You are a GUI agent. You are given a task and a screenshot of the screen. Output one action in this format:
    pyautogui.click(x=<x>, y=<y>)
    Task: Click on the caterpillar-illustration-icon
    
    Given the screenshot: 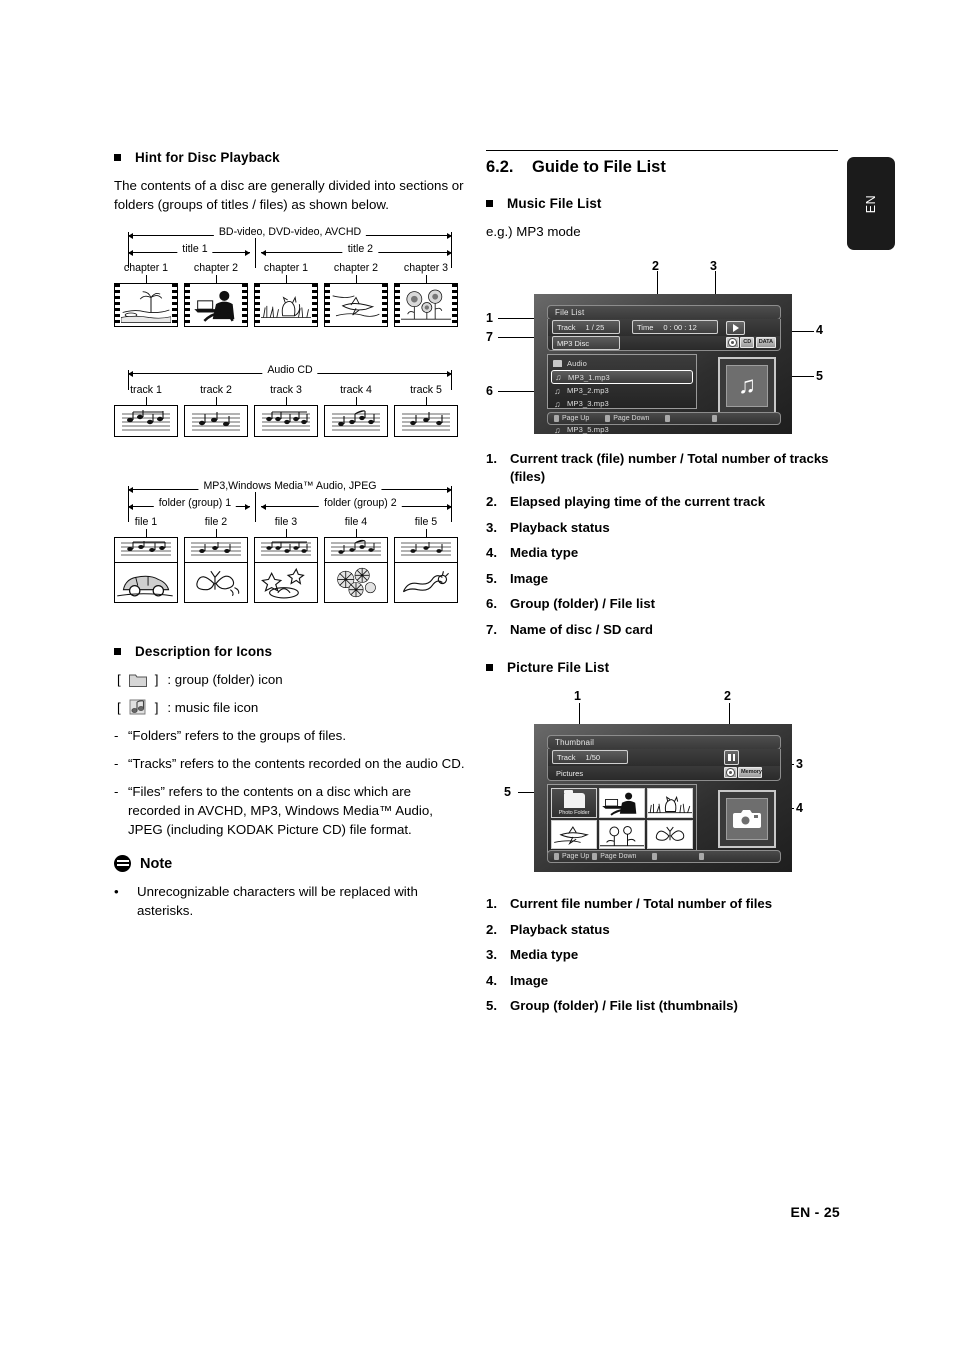 What is the action you would take?
    pyautogui.click(x=426, y=582)
    